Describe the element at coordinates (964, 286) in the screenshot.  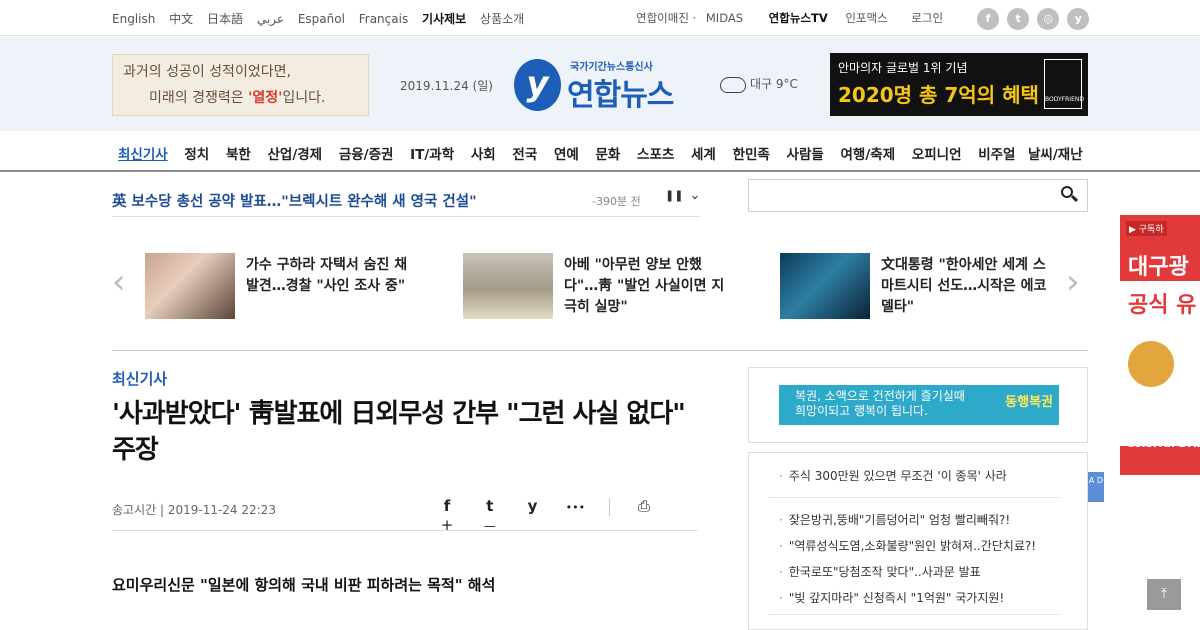
I see `carousel-title: 文대통령 "한아세안 세계 스마트시티 선도…시작은 에코델타"` at that location.